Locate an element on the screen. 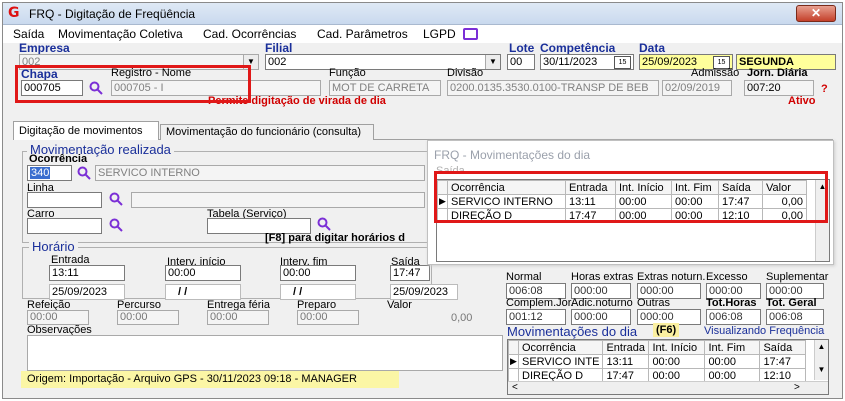 The width and height of the screenshot is (845, 401). observacoes-field is located at coordinates (265, 353).